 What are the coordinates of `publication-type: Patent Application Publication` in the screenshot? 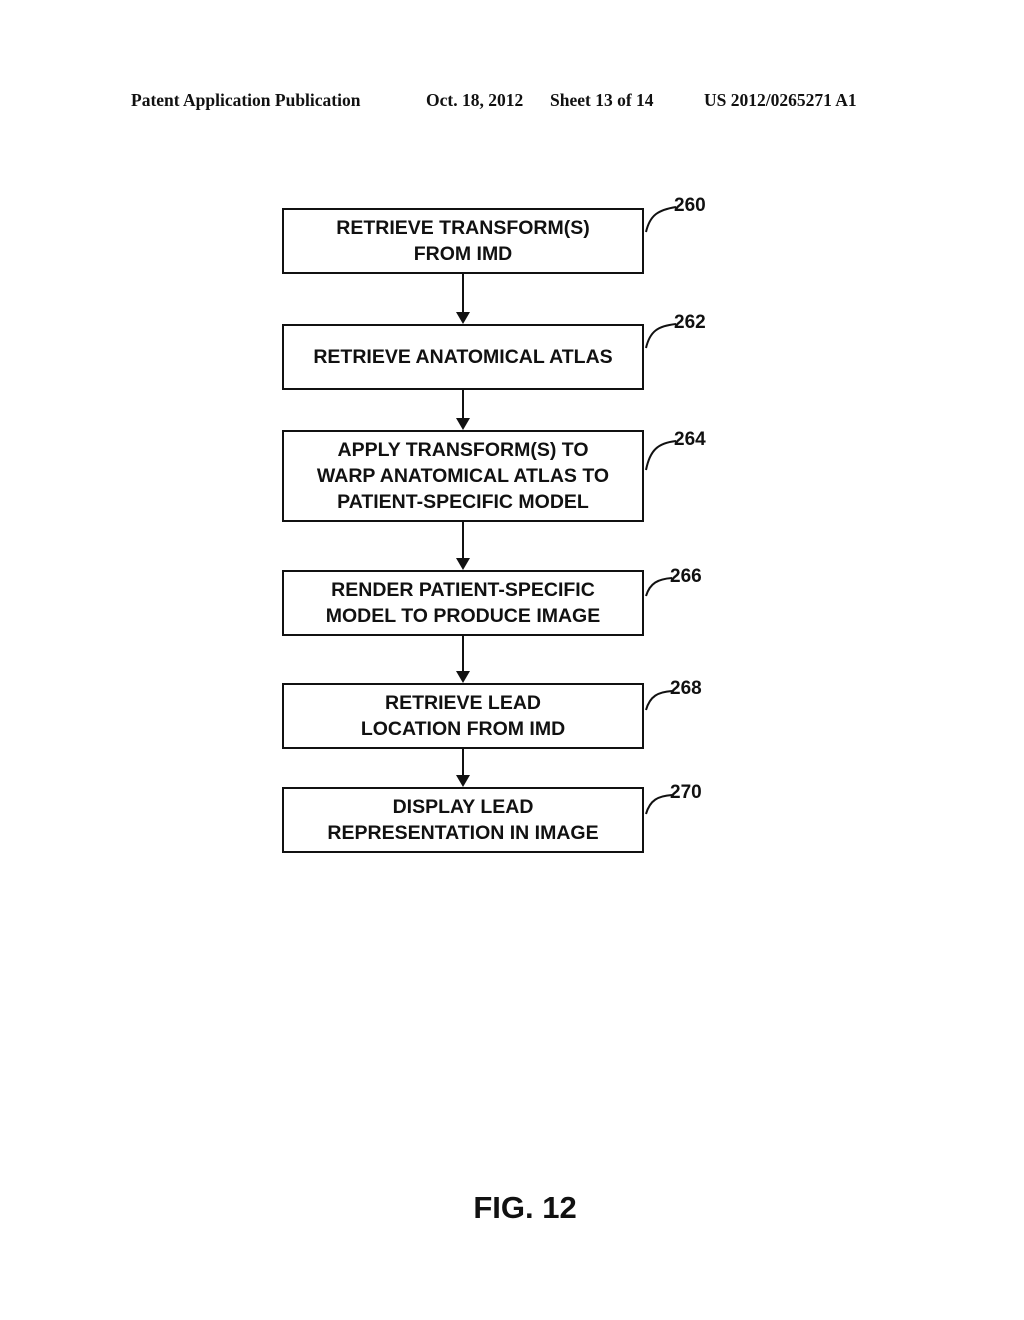 It's located at (246, 100).